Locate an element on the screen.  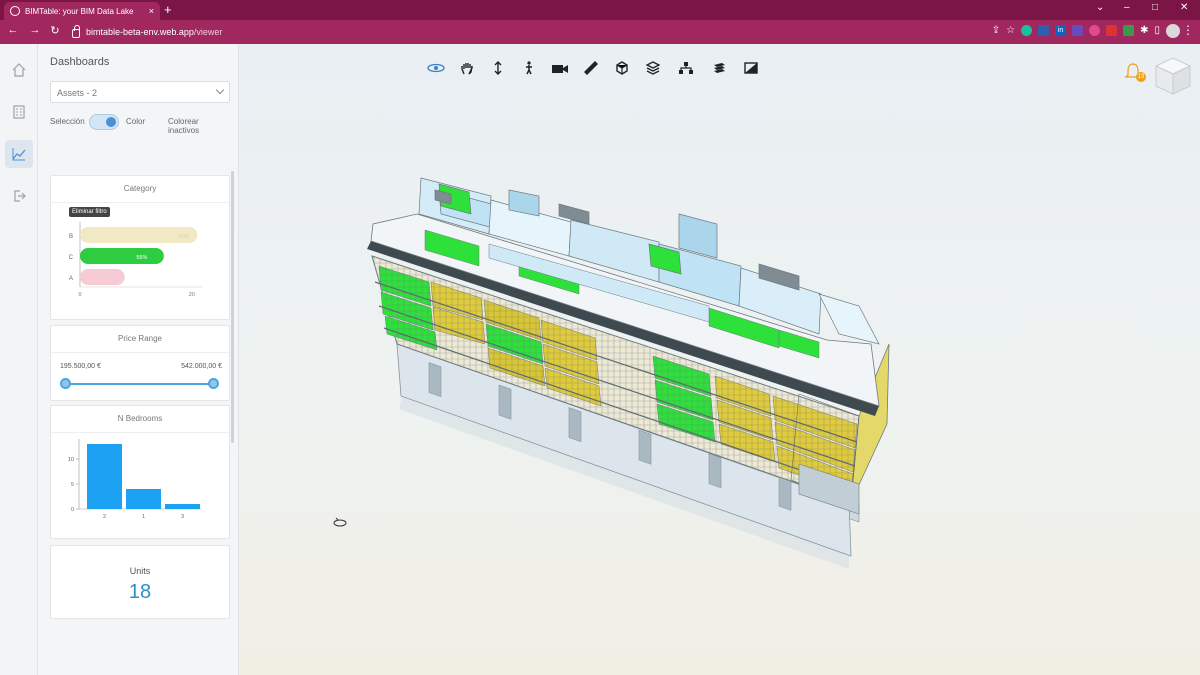
home-icon is located at coordinates (19, 70).